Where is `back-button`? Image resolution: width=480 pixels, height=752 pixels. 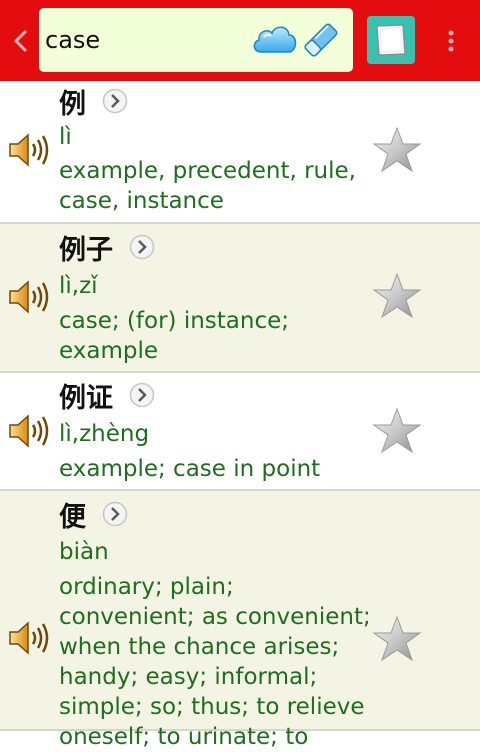
back-button is located at coordinates (21, 41).